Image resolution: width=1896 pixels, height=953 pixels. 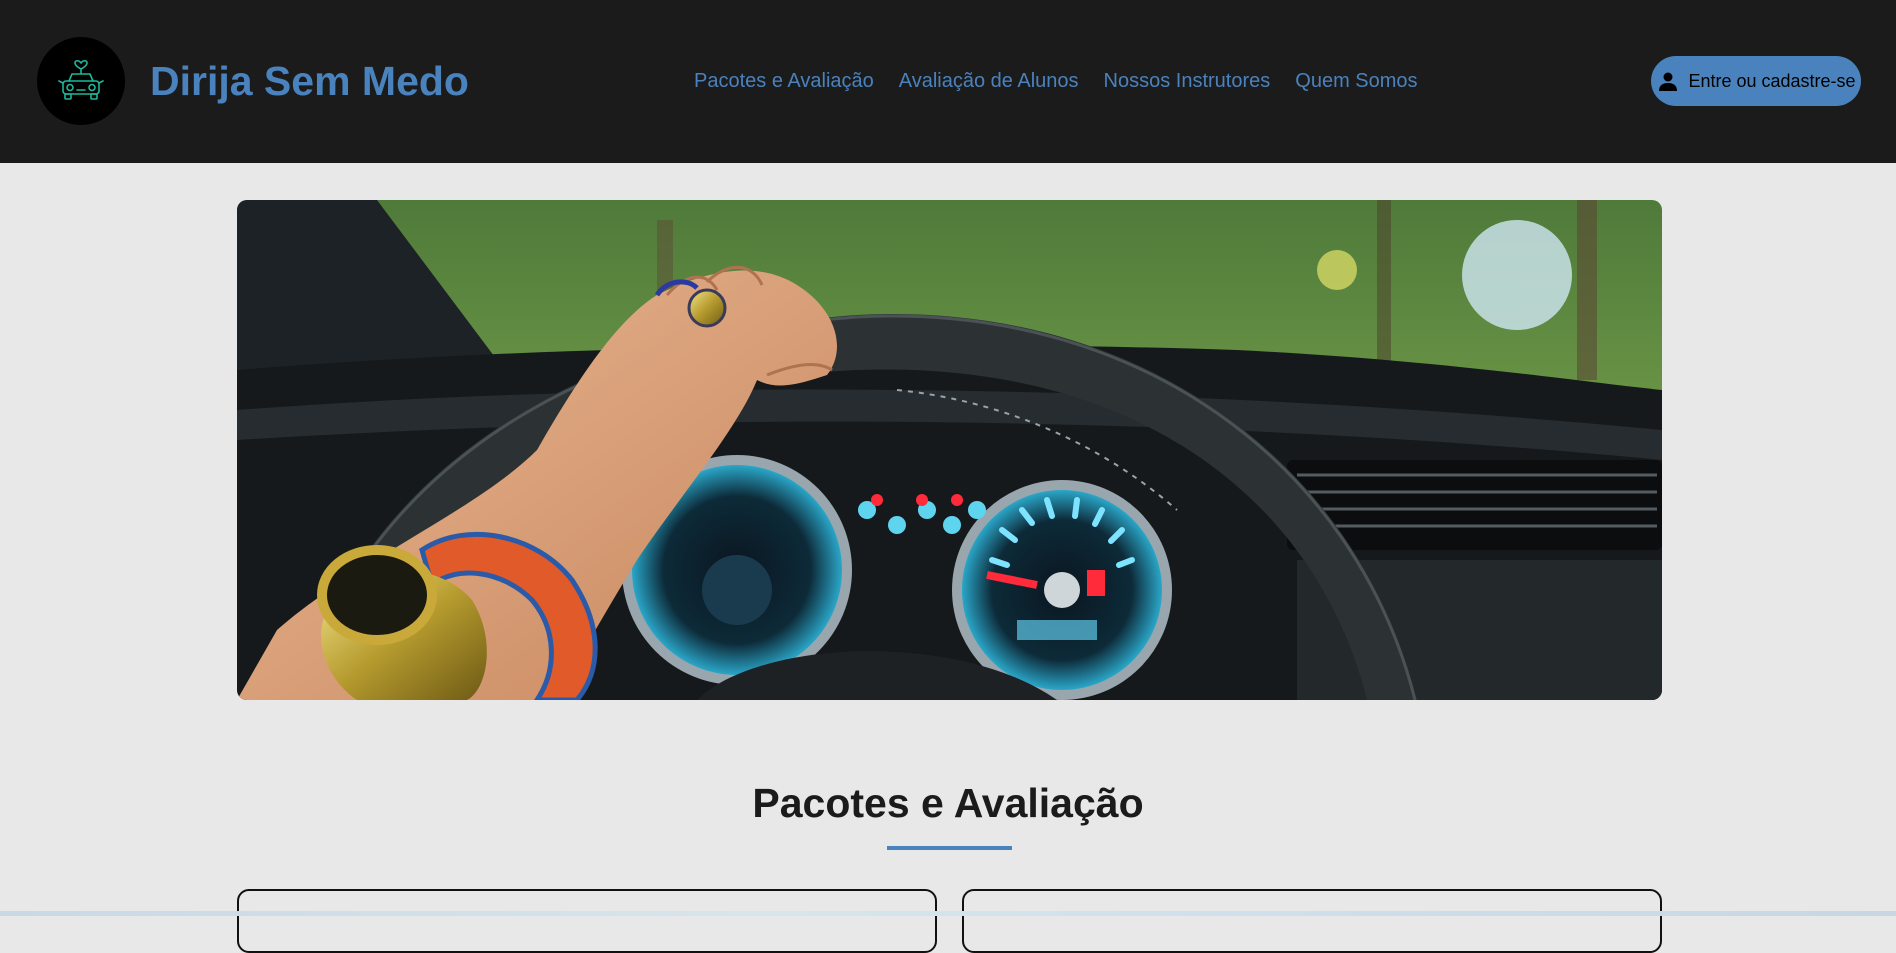 I want to click on login-button: Entre ou cadastre-se, so click(x=1756, y=81).